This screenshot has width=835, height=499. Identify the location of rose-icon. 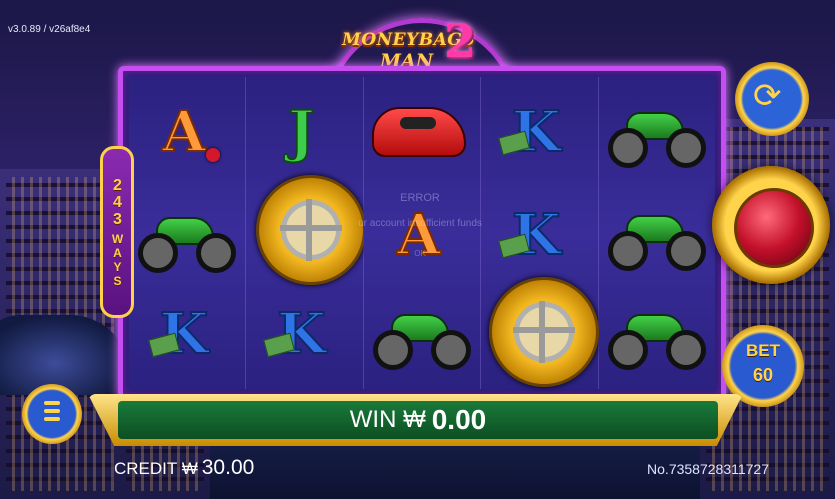
(213, 155).